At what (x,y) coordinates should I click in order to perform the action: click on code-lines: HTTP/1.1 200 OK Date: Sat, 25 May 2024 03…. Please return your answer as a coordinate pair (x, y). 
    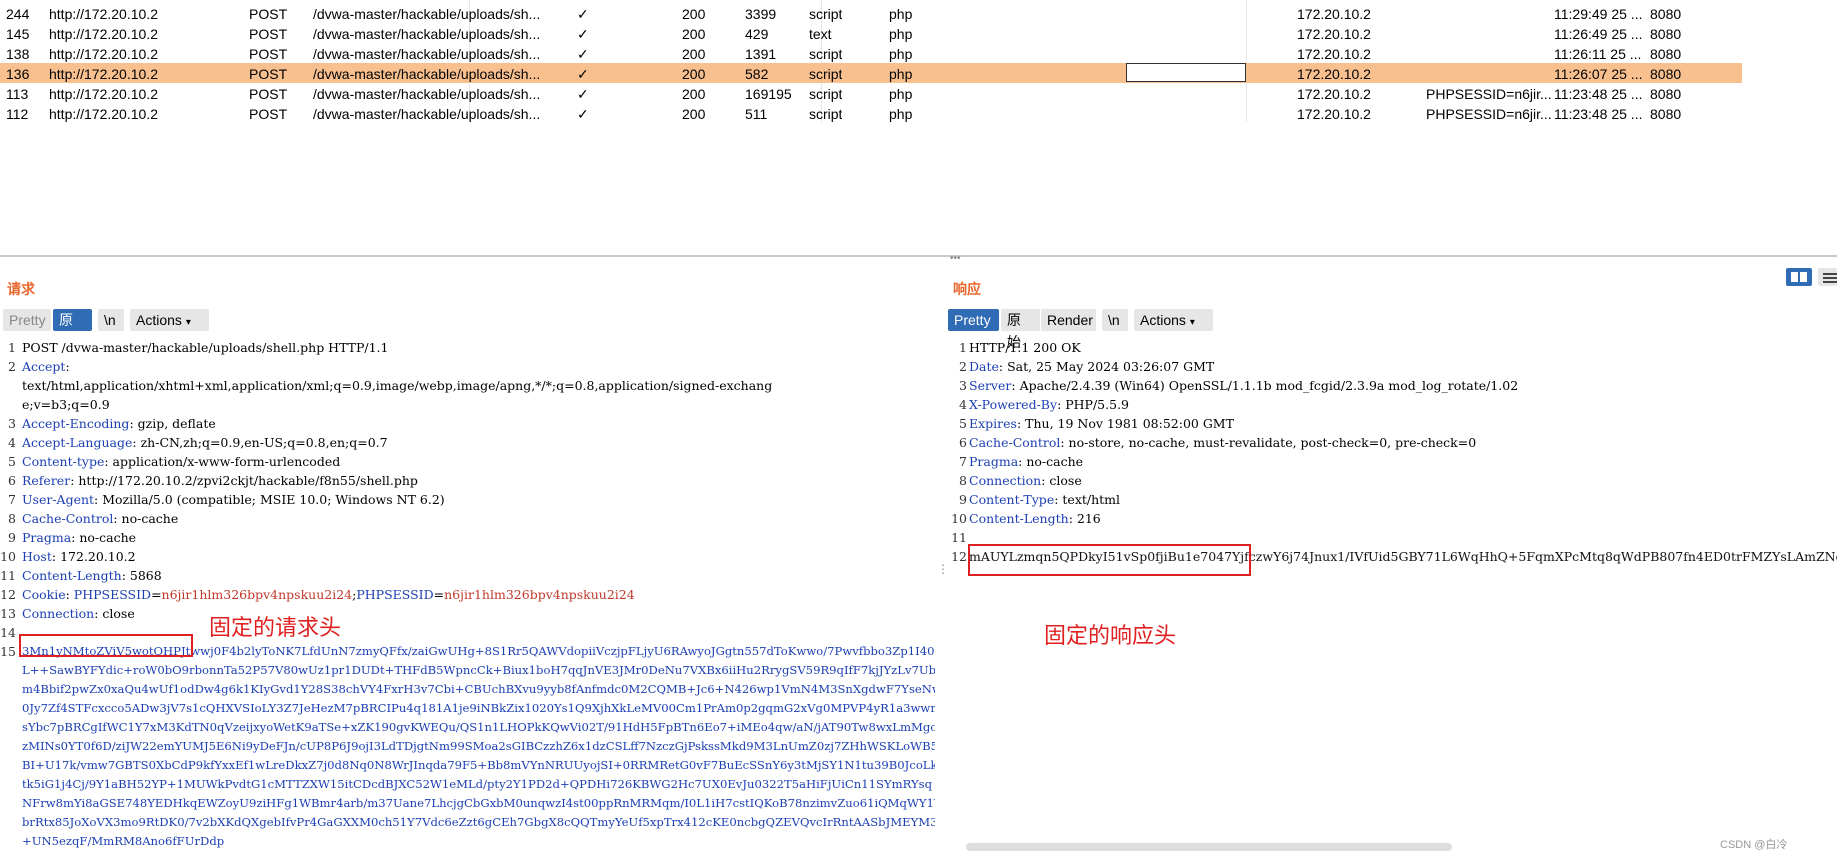
    Looking at the image, I should click on (1403, 452).